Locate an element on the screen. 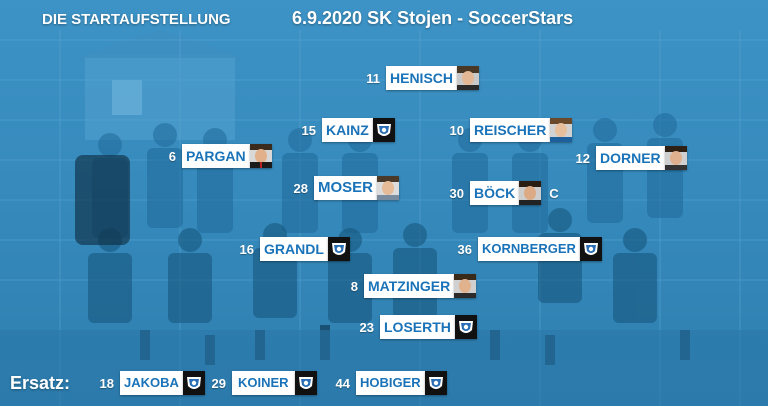 This screenshot has width=768, height=406. player-number: 8 is located at coordinates (354, 286).